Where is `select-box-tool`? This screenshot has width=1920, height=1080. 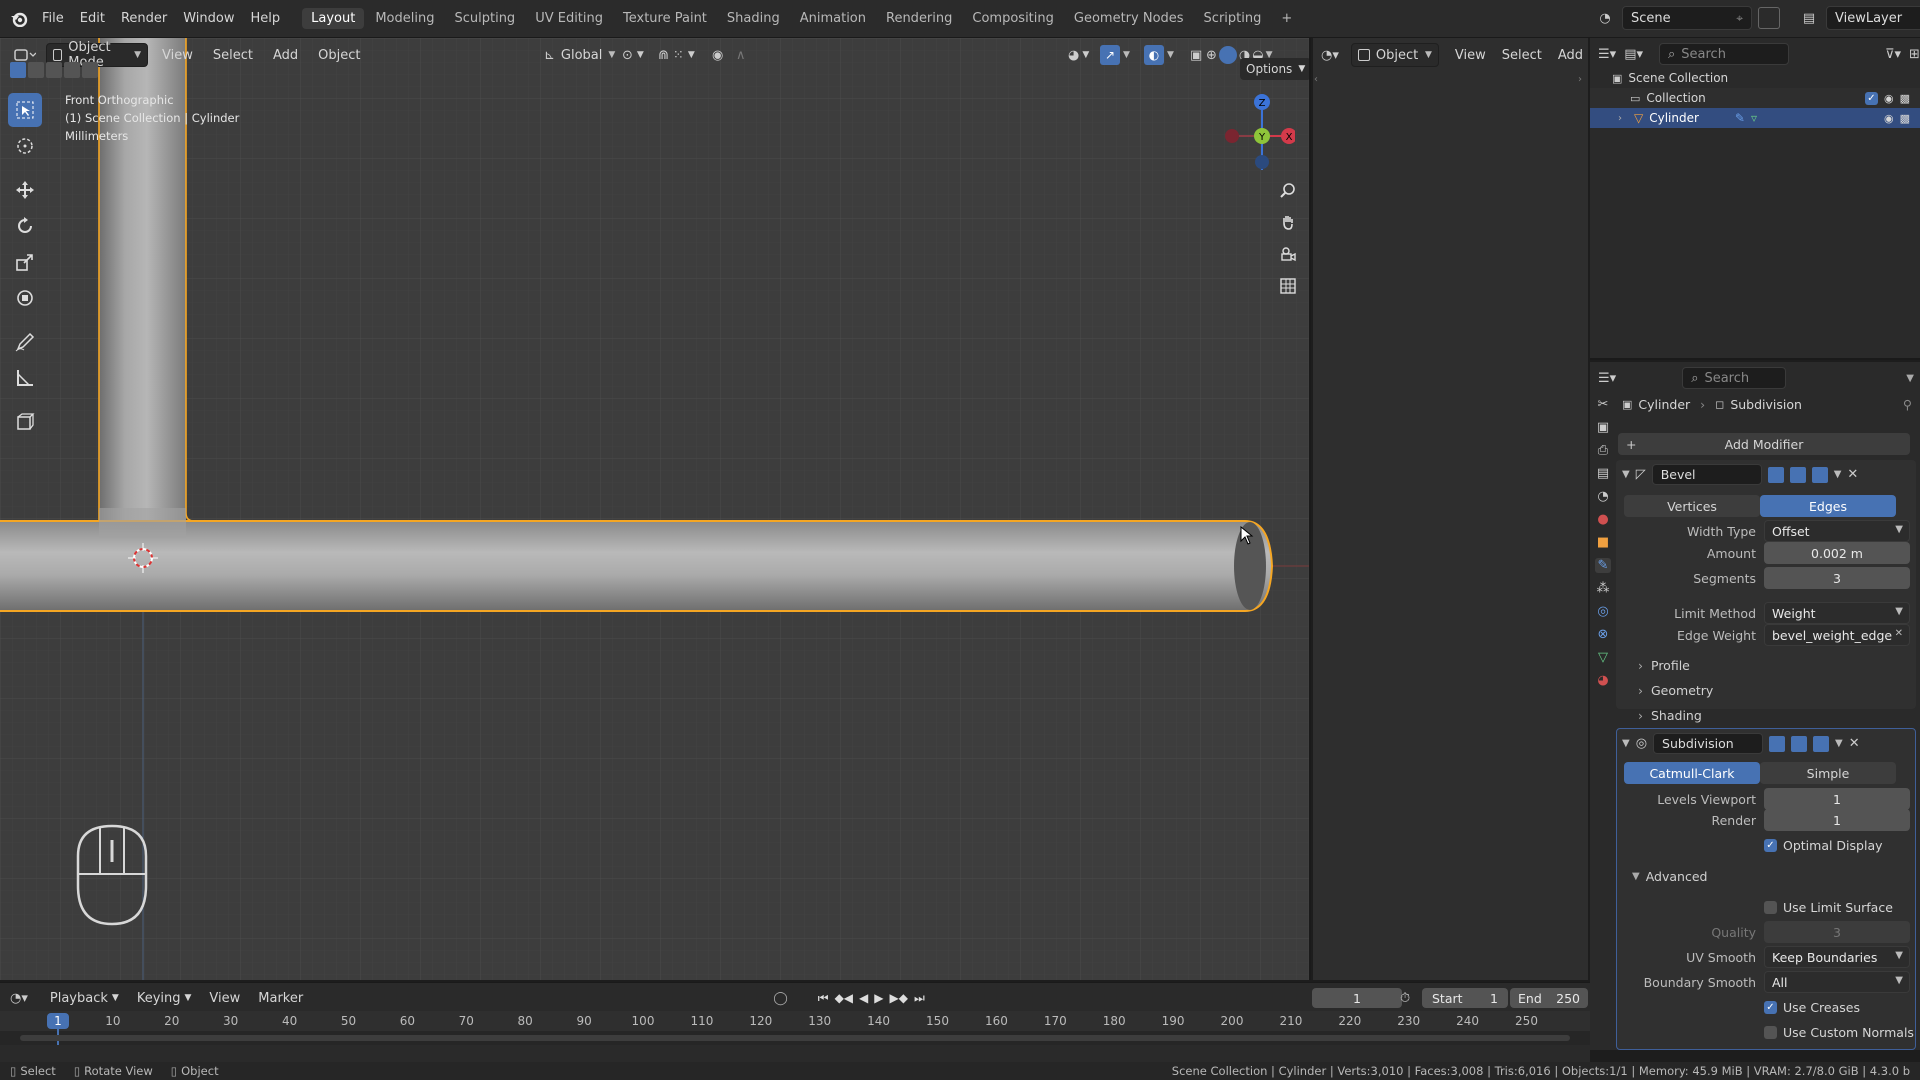 select-box-tool is located at coordinates (25, 110).